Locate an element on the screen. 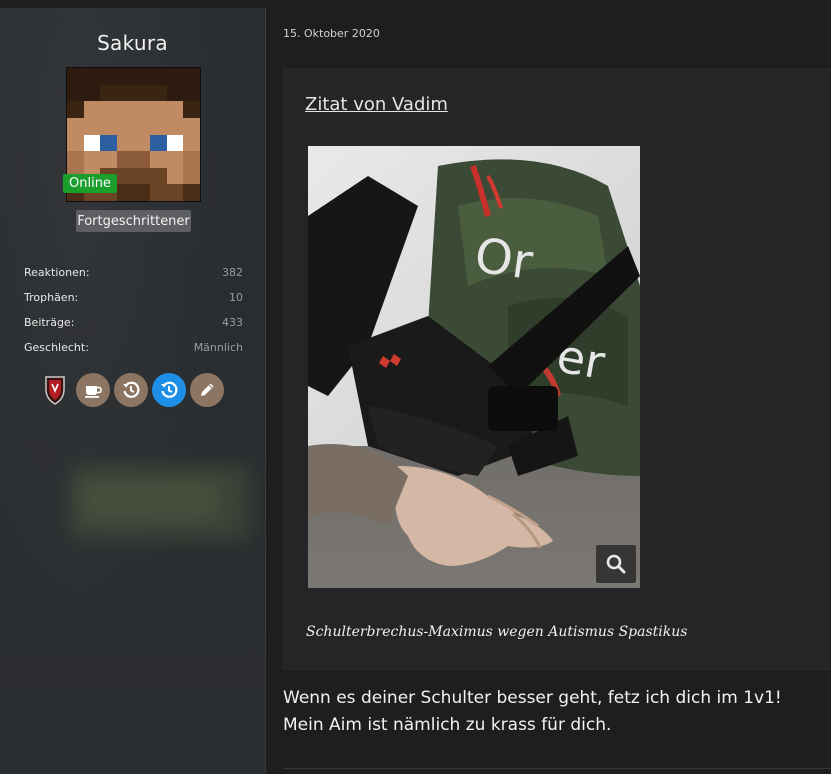  avatar: Online is located at coordinates (132, 134).